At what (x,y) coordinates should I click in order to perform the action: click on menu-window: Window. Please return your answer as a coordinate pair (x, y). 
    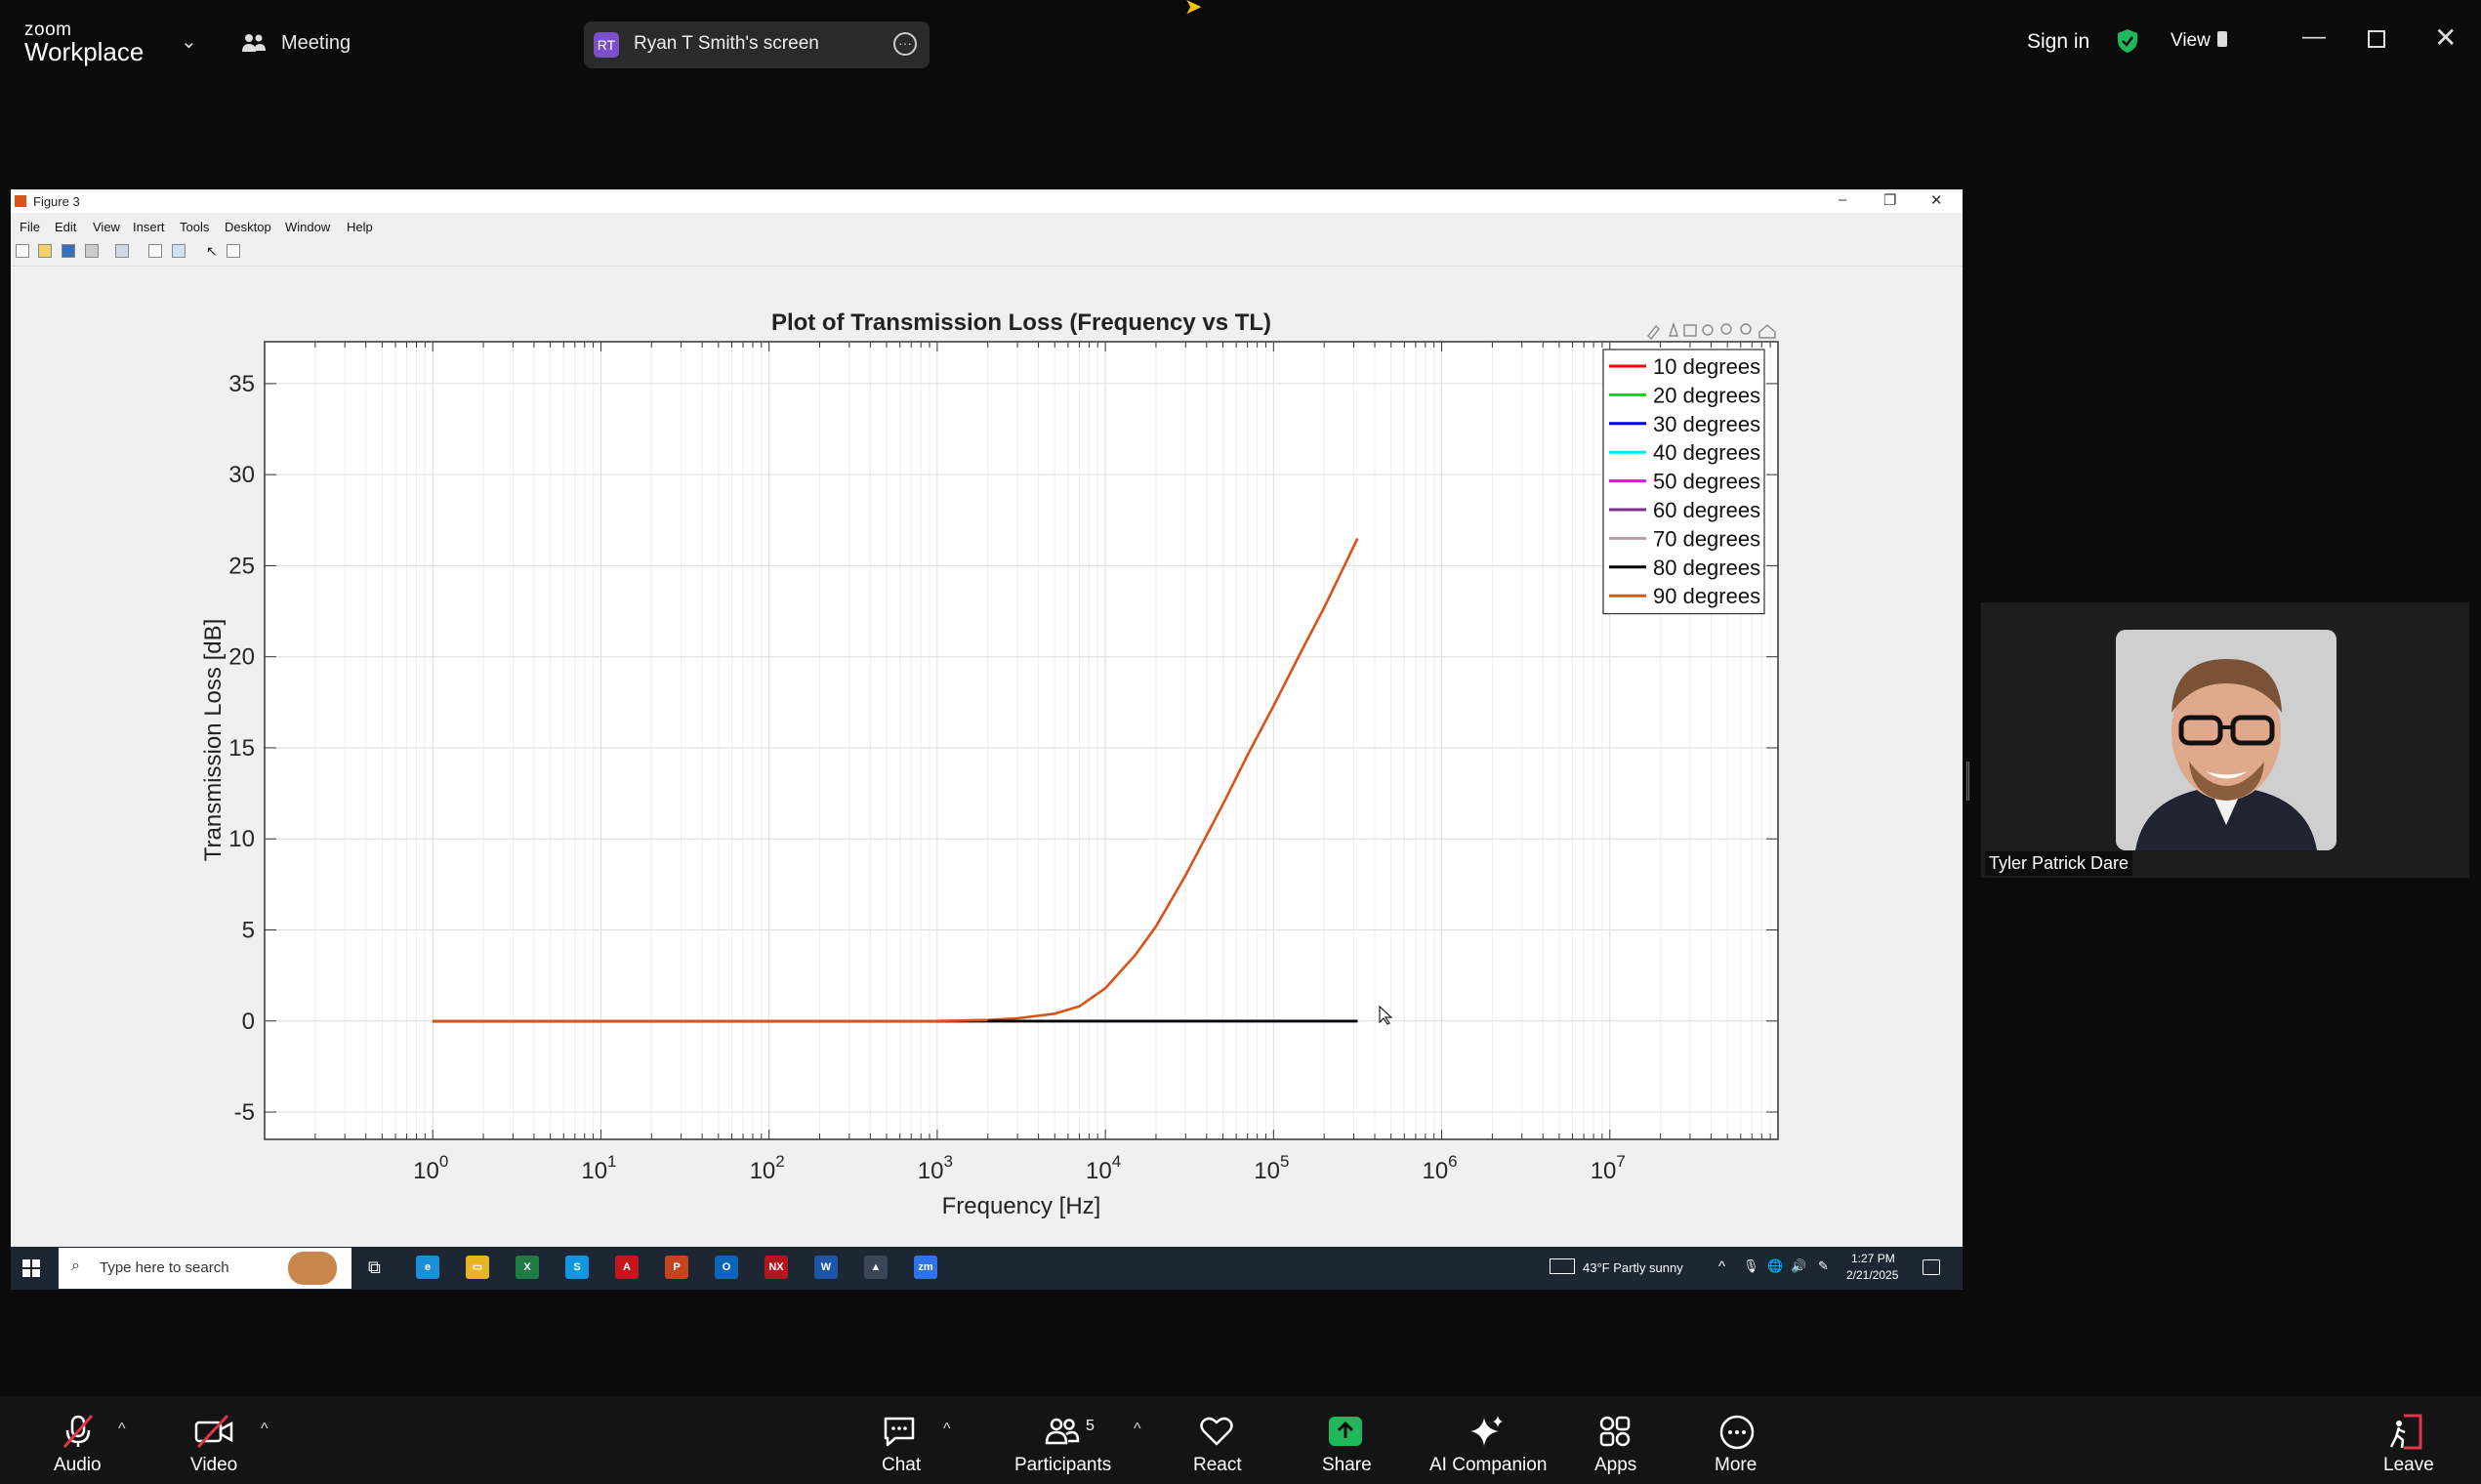
    Looking at the image, I should click on (307, 227).